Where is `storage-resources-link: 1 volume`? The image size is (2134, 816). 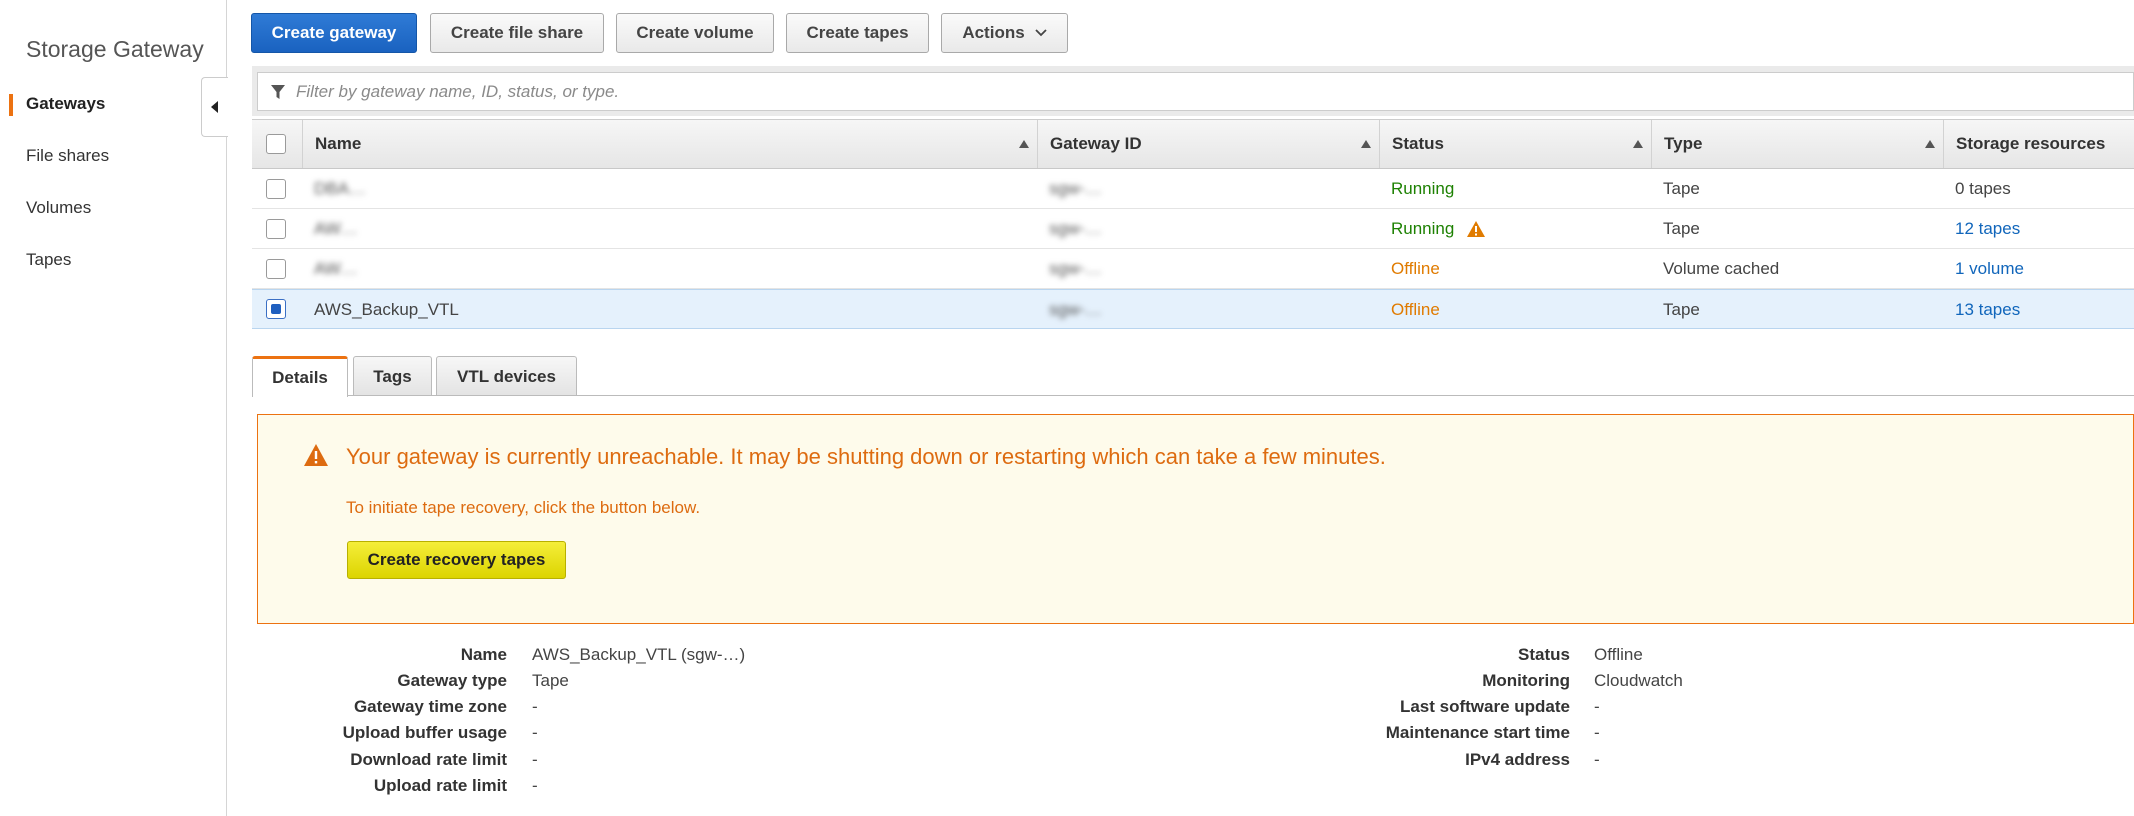 storage-resources-link: 1 volume is located at coordinates (1989, 269).